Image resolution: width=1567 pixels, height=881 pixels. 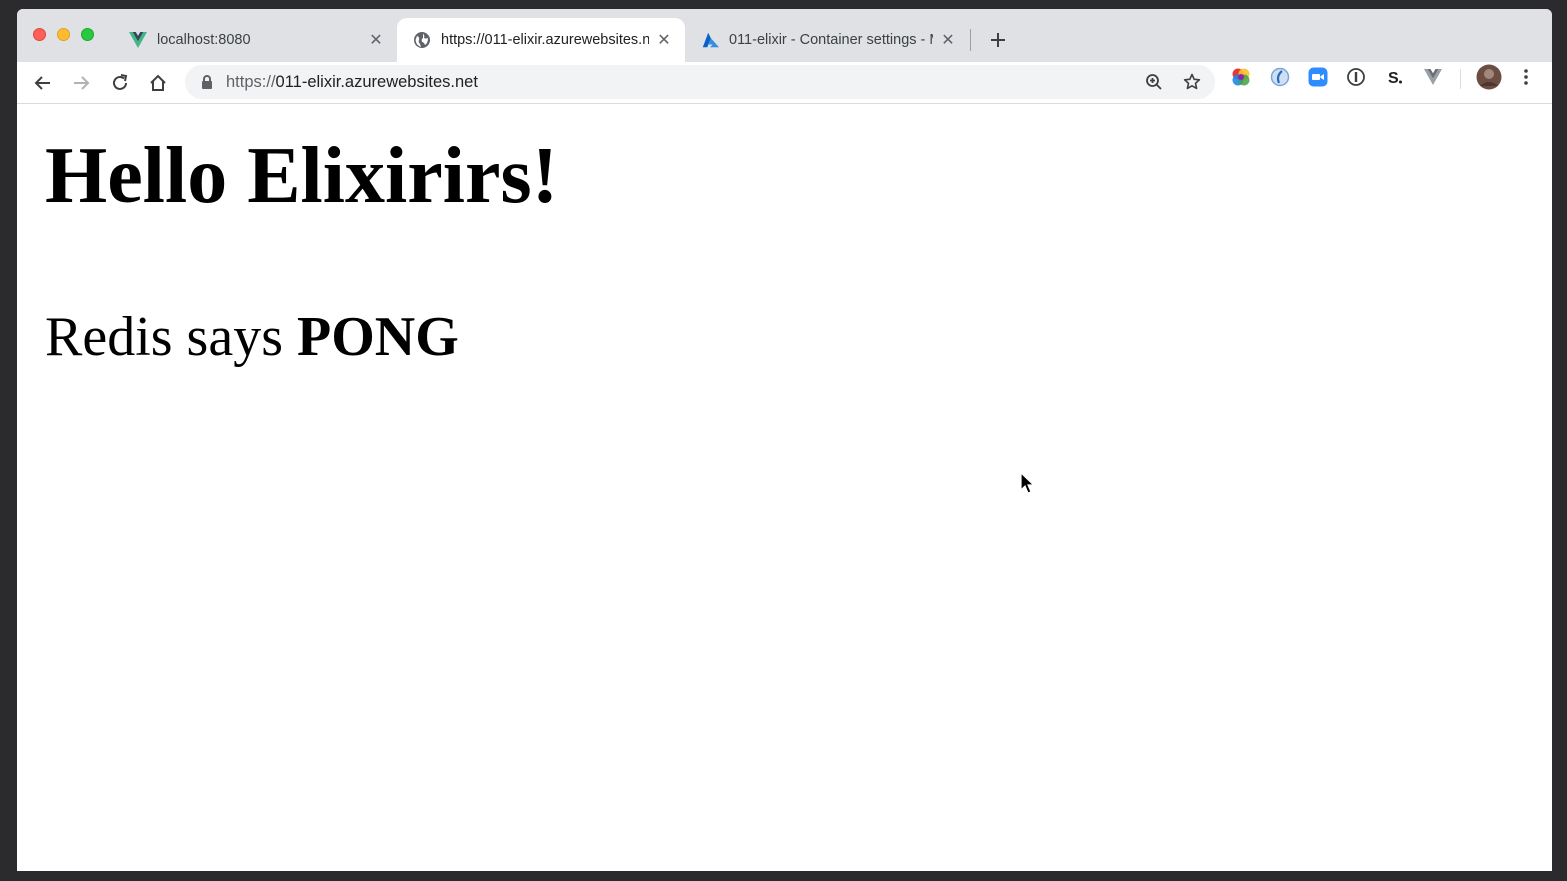 I want to click on reload-icon, so click(x=120, y=82).